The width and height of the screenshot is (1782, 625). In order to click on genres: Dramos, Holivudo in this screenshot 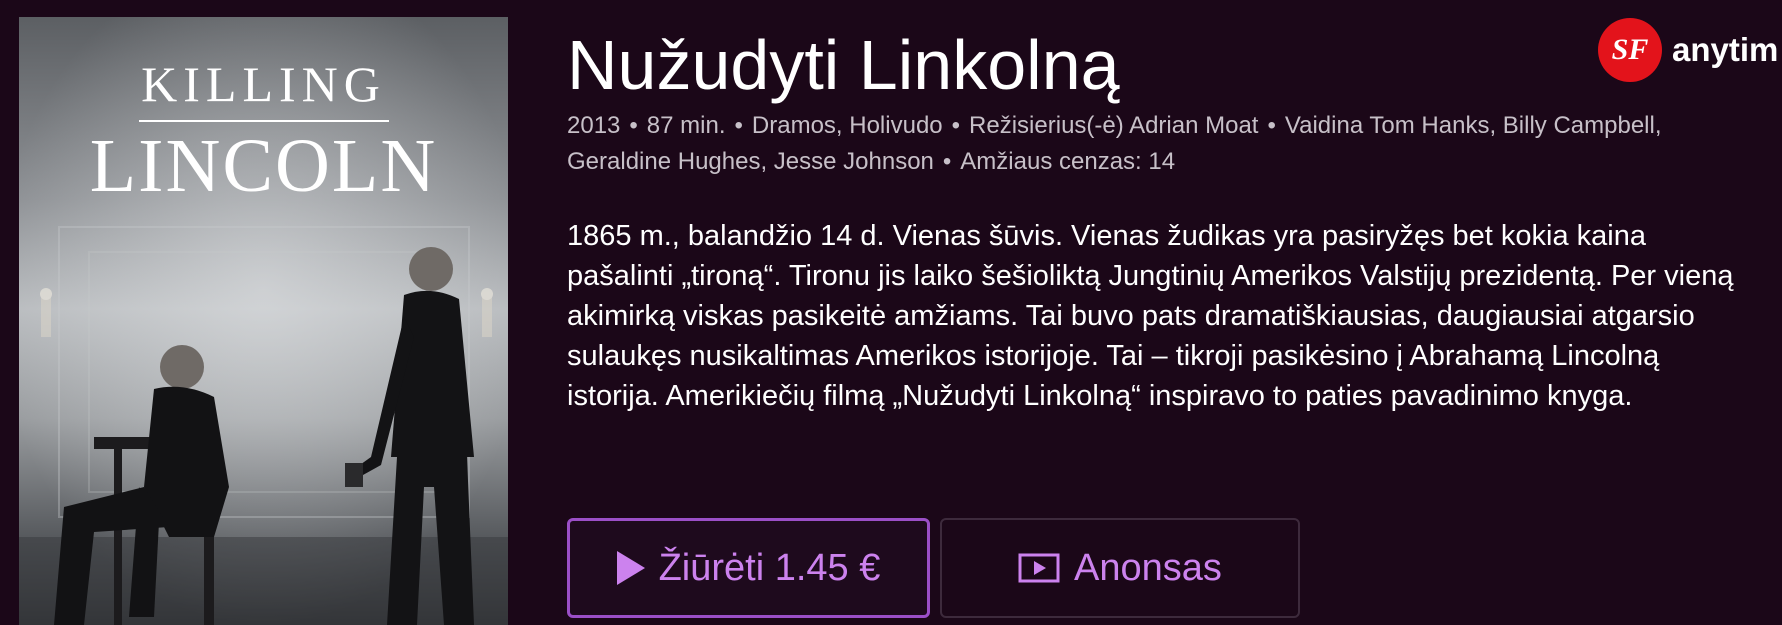, I will do `click(847, 125)`.